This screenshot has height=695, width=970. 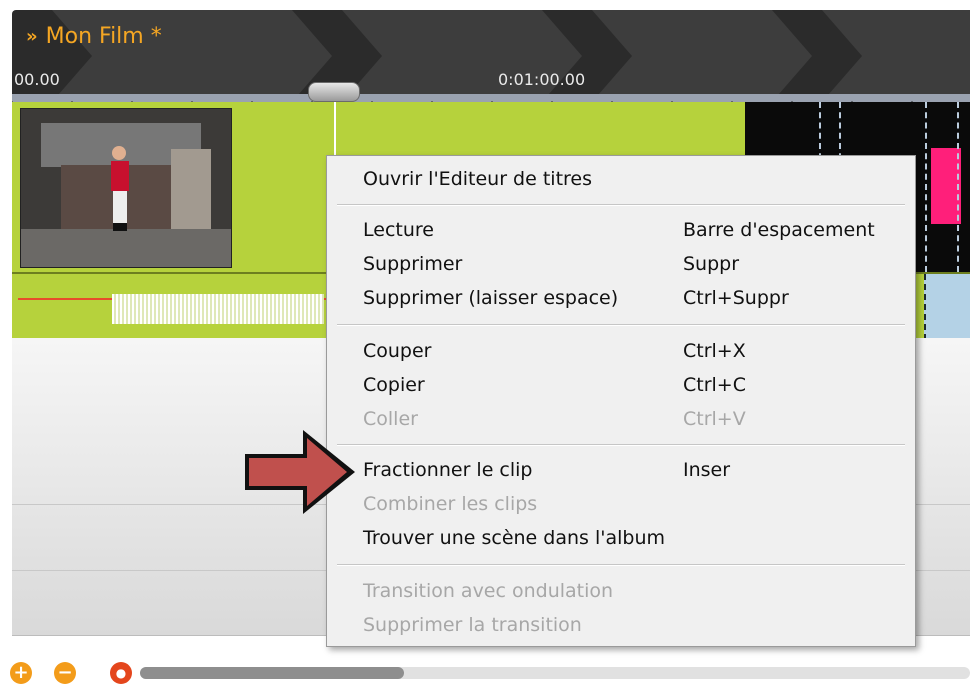 I want to click on record-icon: ●, so click(x=121, y=673).